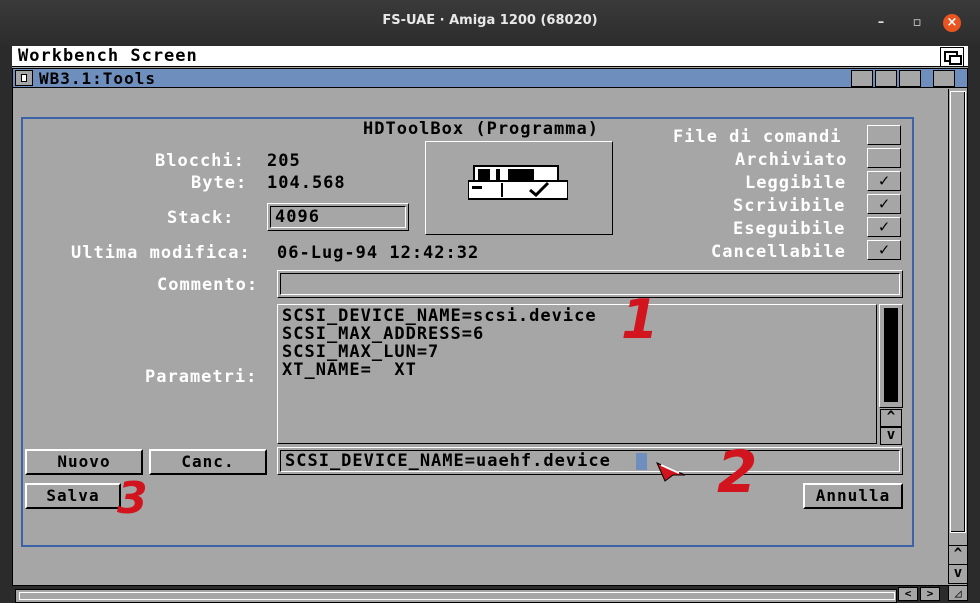  I want to click on flag-checkbox-deletable: ✓, so click(884, 250).